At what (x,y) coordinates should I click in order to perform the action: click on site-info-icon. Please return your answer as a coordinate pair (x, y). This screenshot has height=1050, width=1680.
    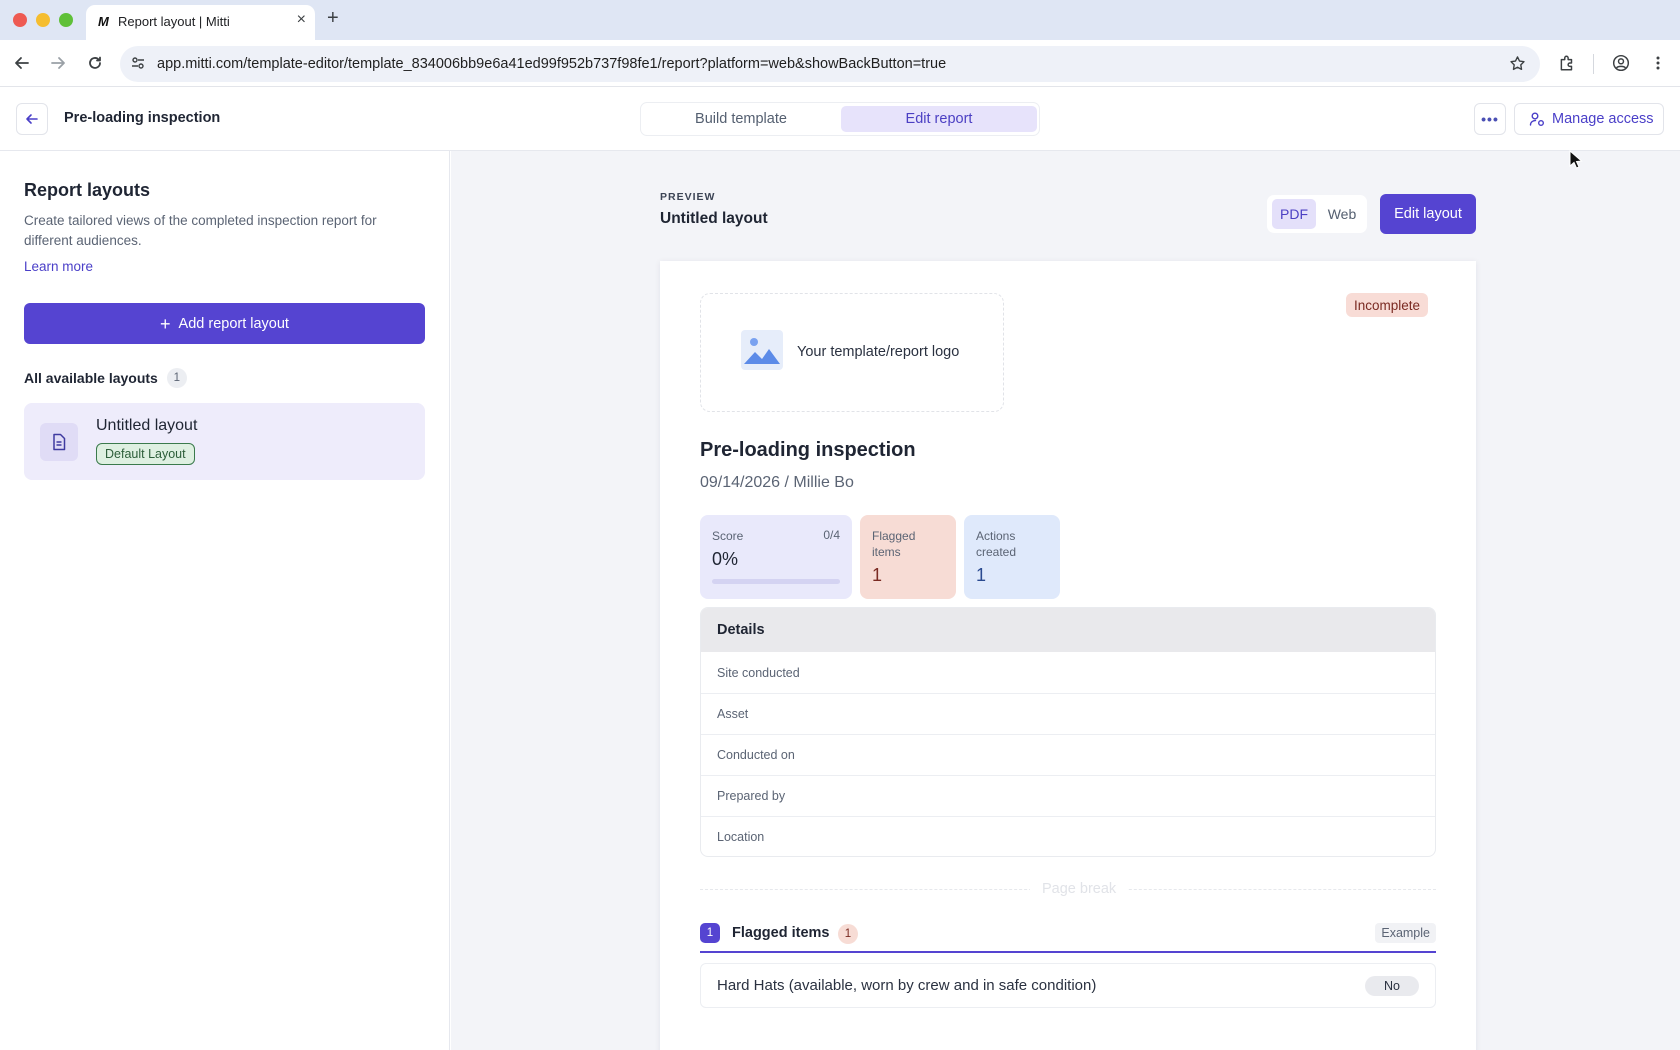
    Looking at the image, I should click on (138, 65).